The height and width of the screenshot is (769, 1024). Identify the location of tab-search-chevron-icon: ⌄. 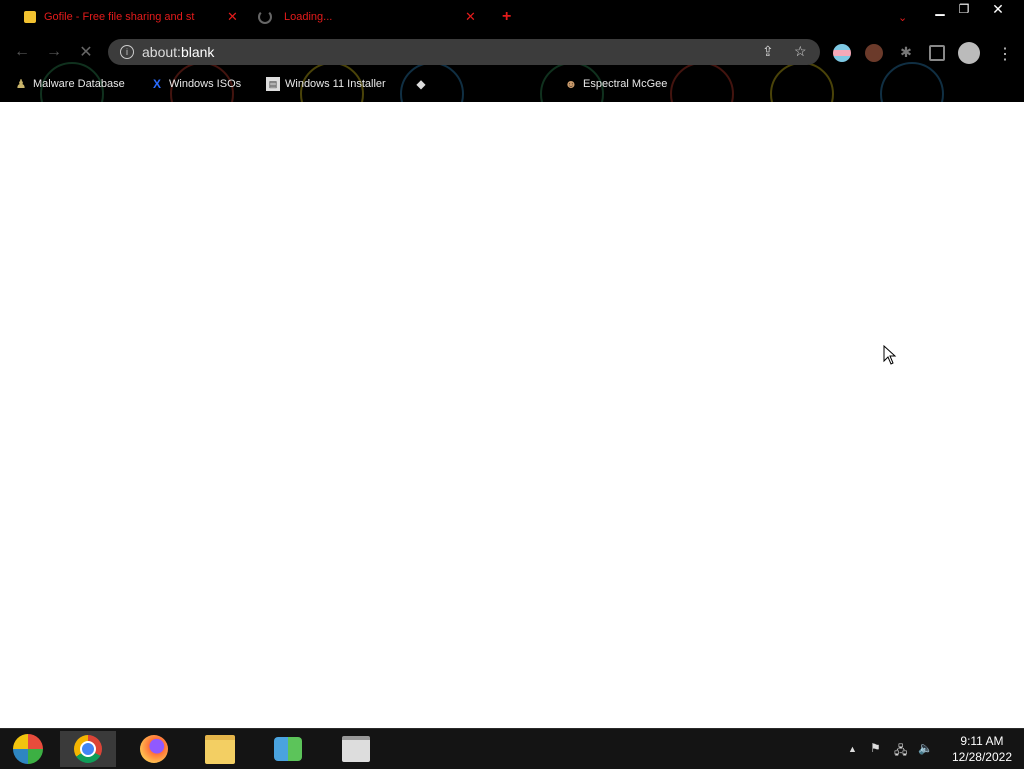
(902, 17).